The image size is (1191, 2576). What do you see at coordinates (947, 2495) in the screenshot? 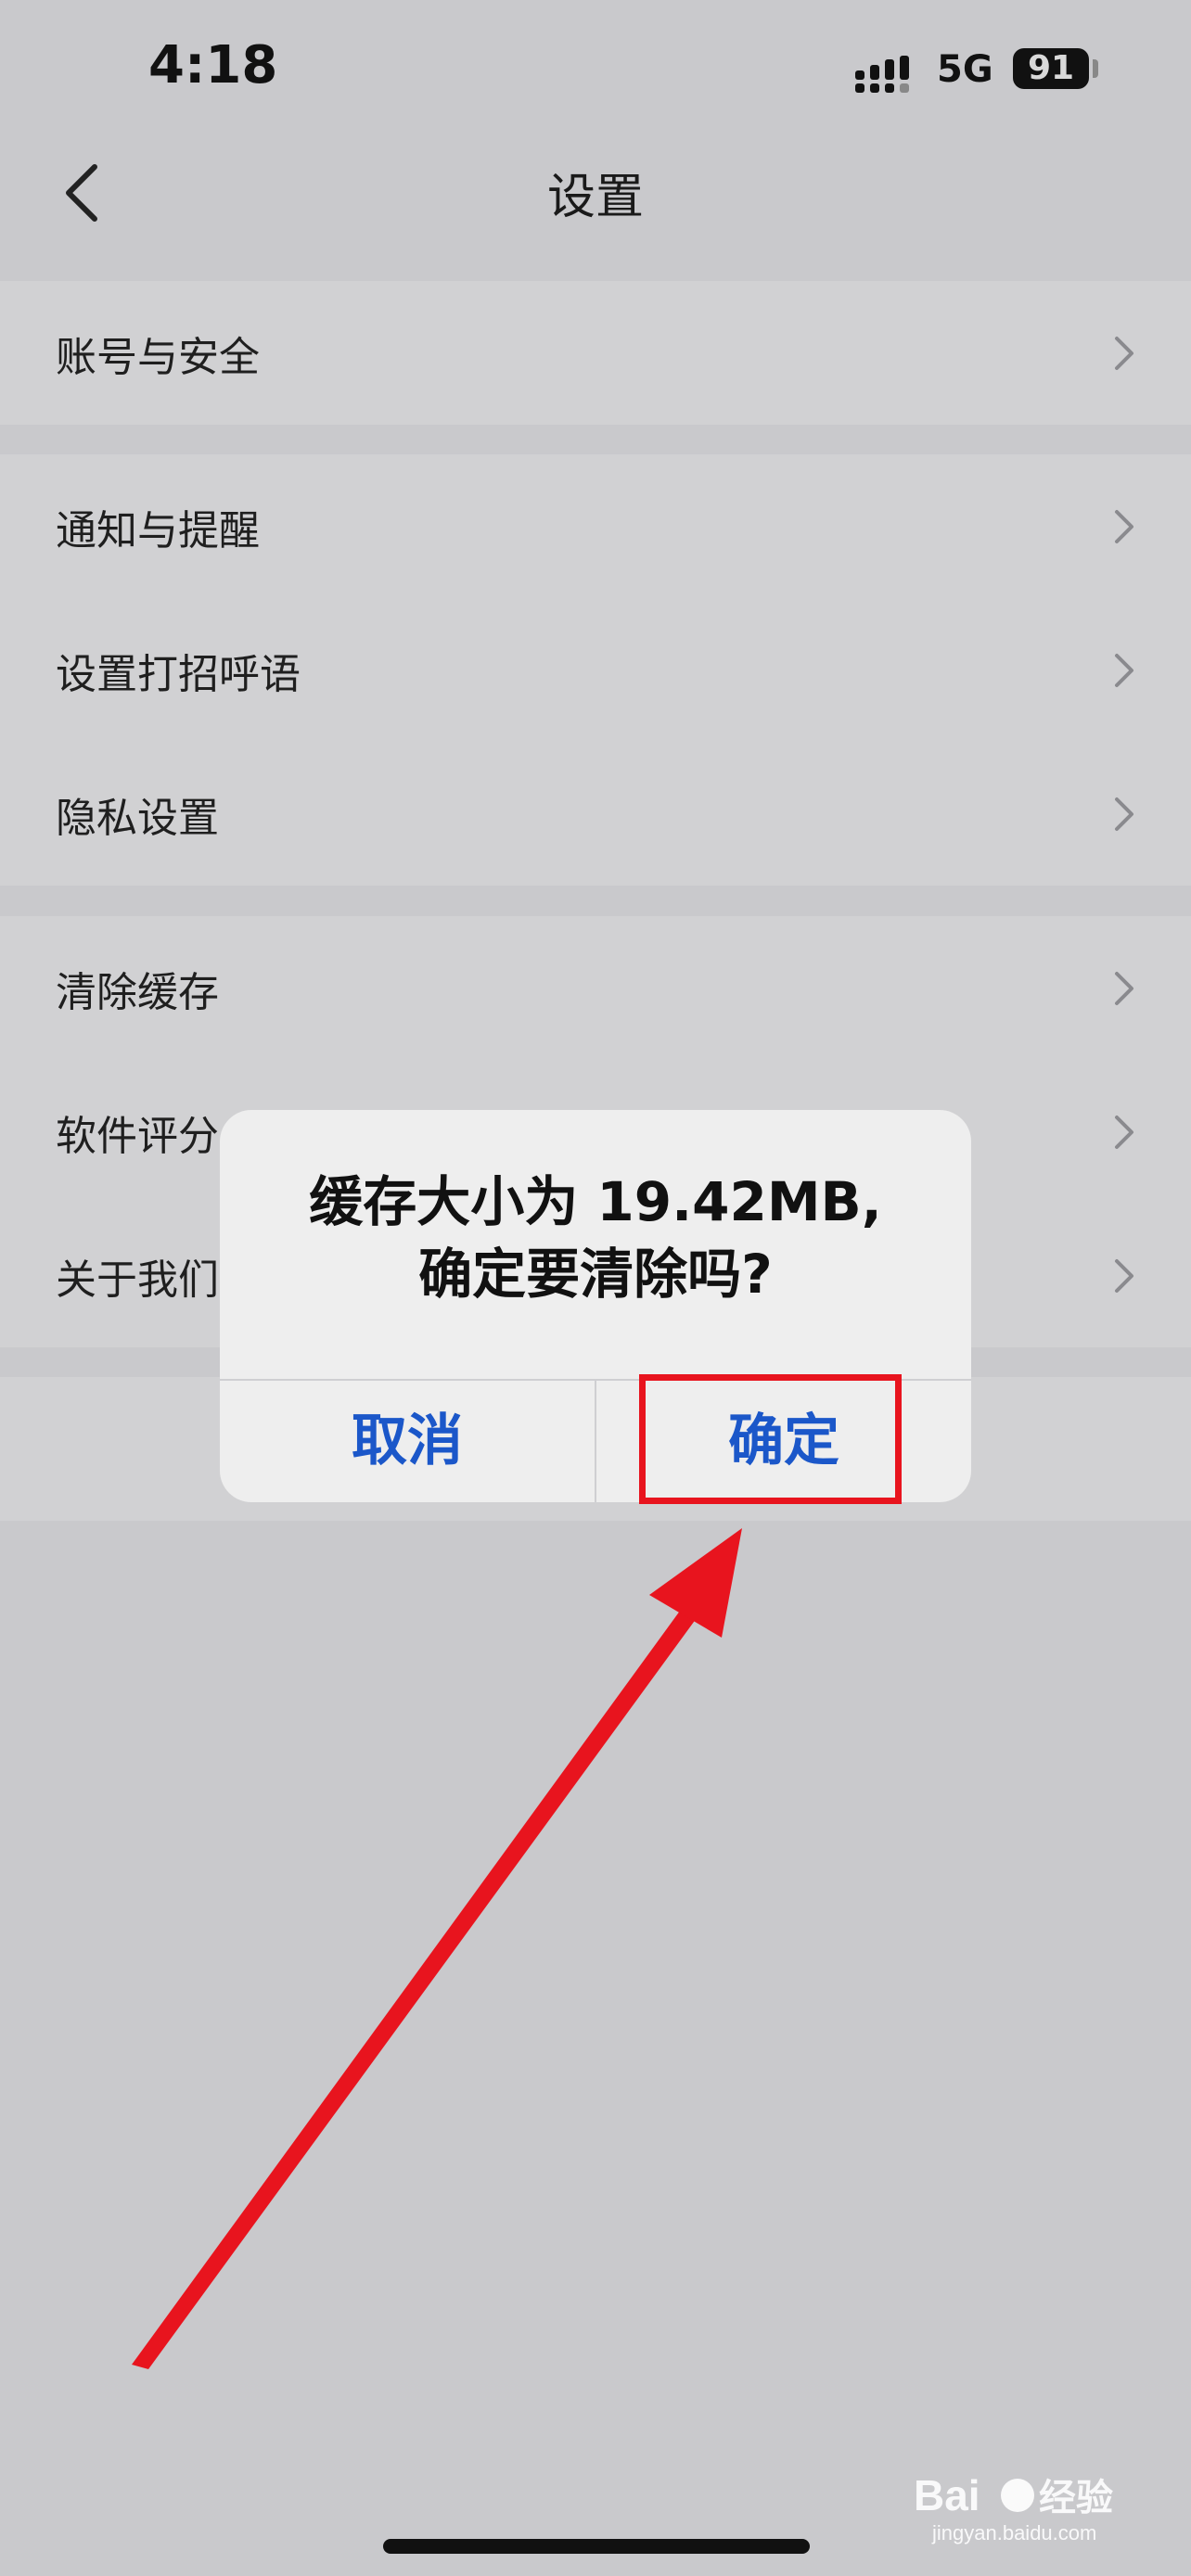
I see `svg-text: Bai` at bounding box center [947, 2495].